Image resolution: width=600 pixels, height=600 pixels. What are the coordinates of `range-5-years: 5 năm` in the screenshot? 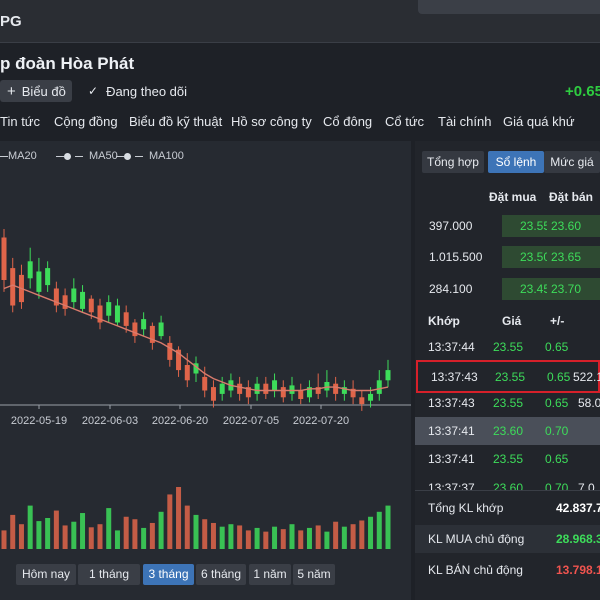 It's located at (314, 574).